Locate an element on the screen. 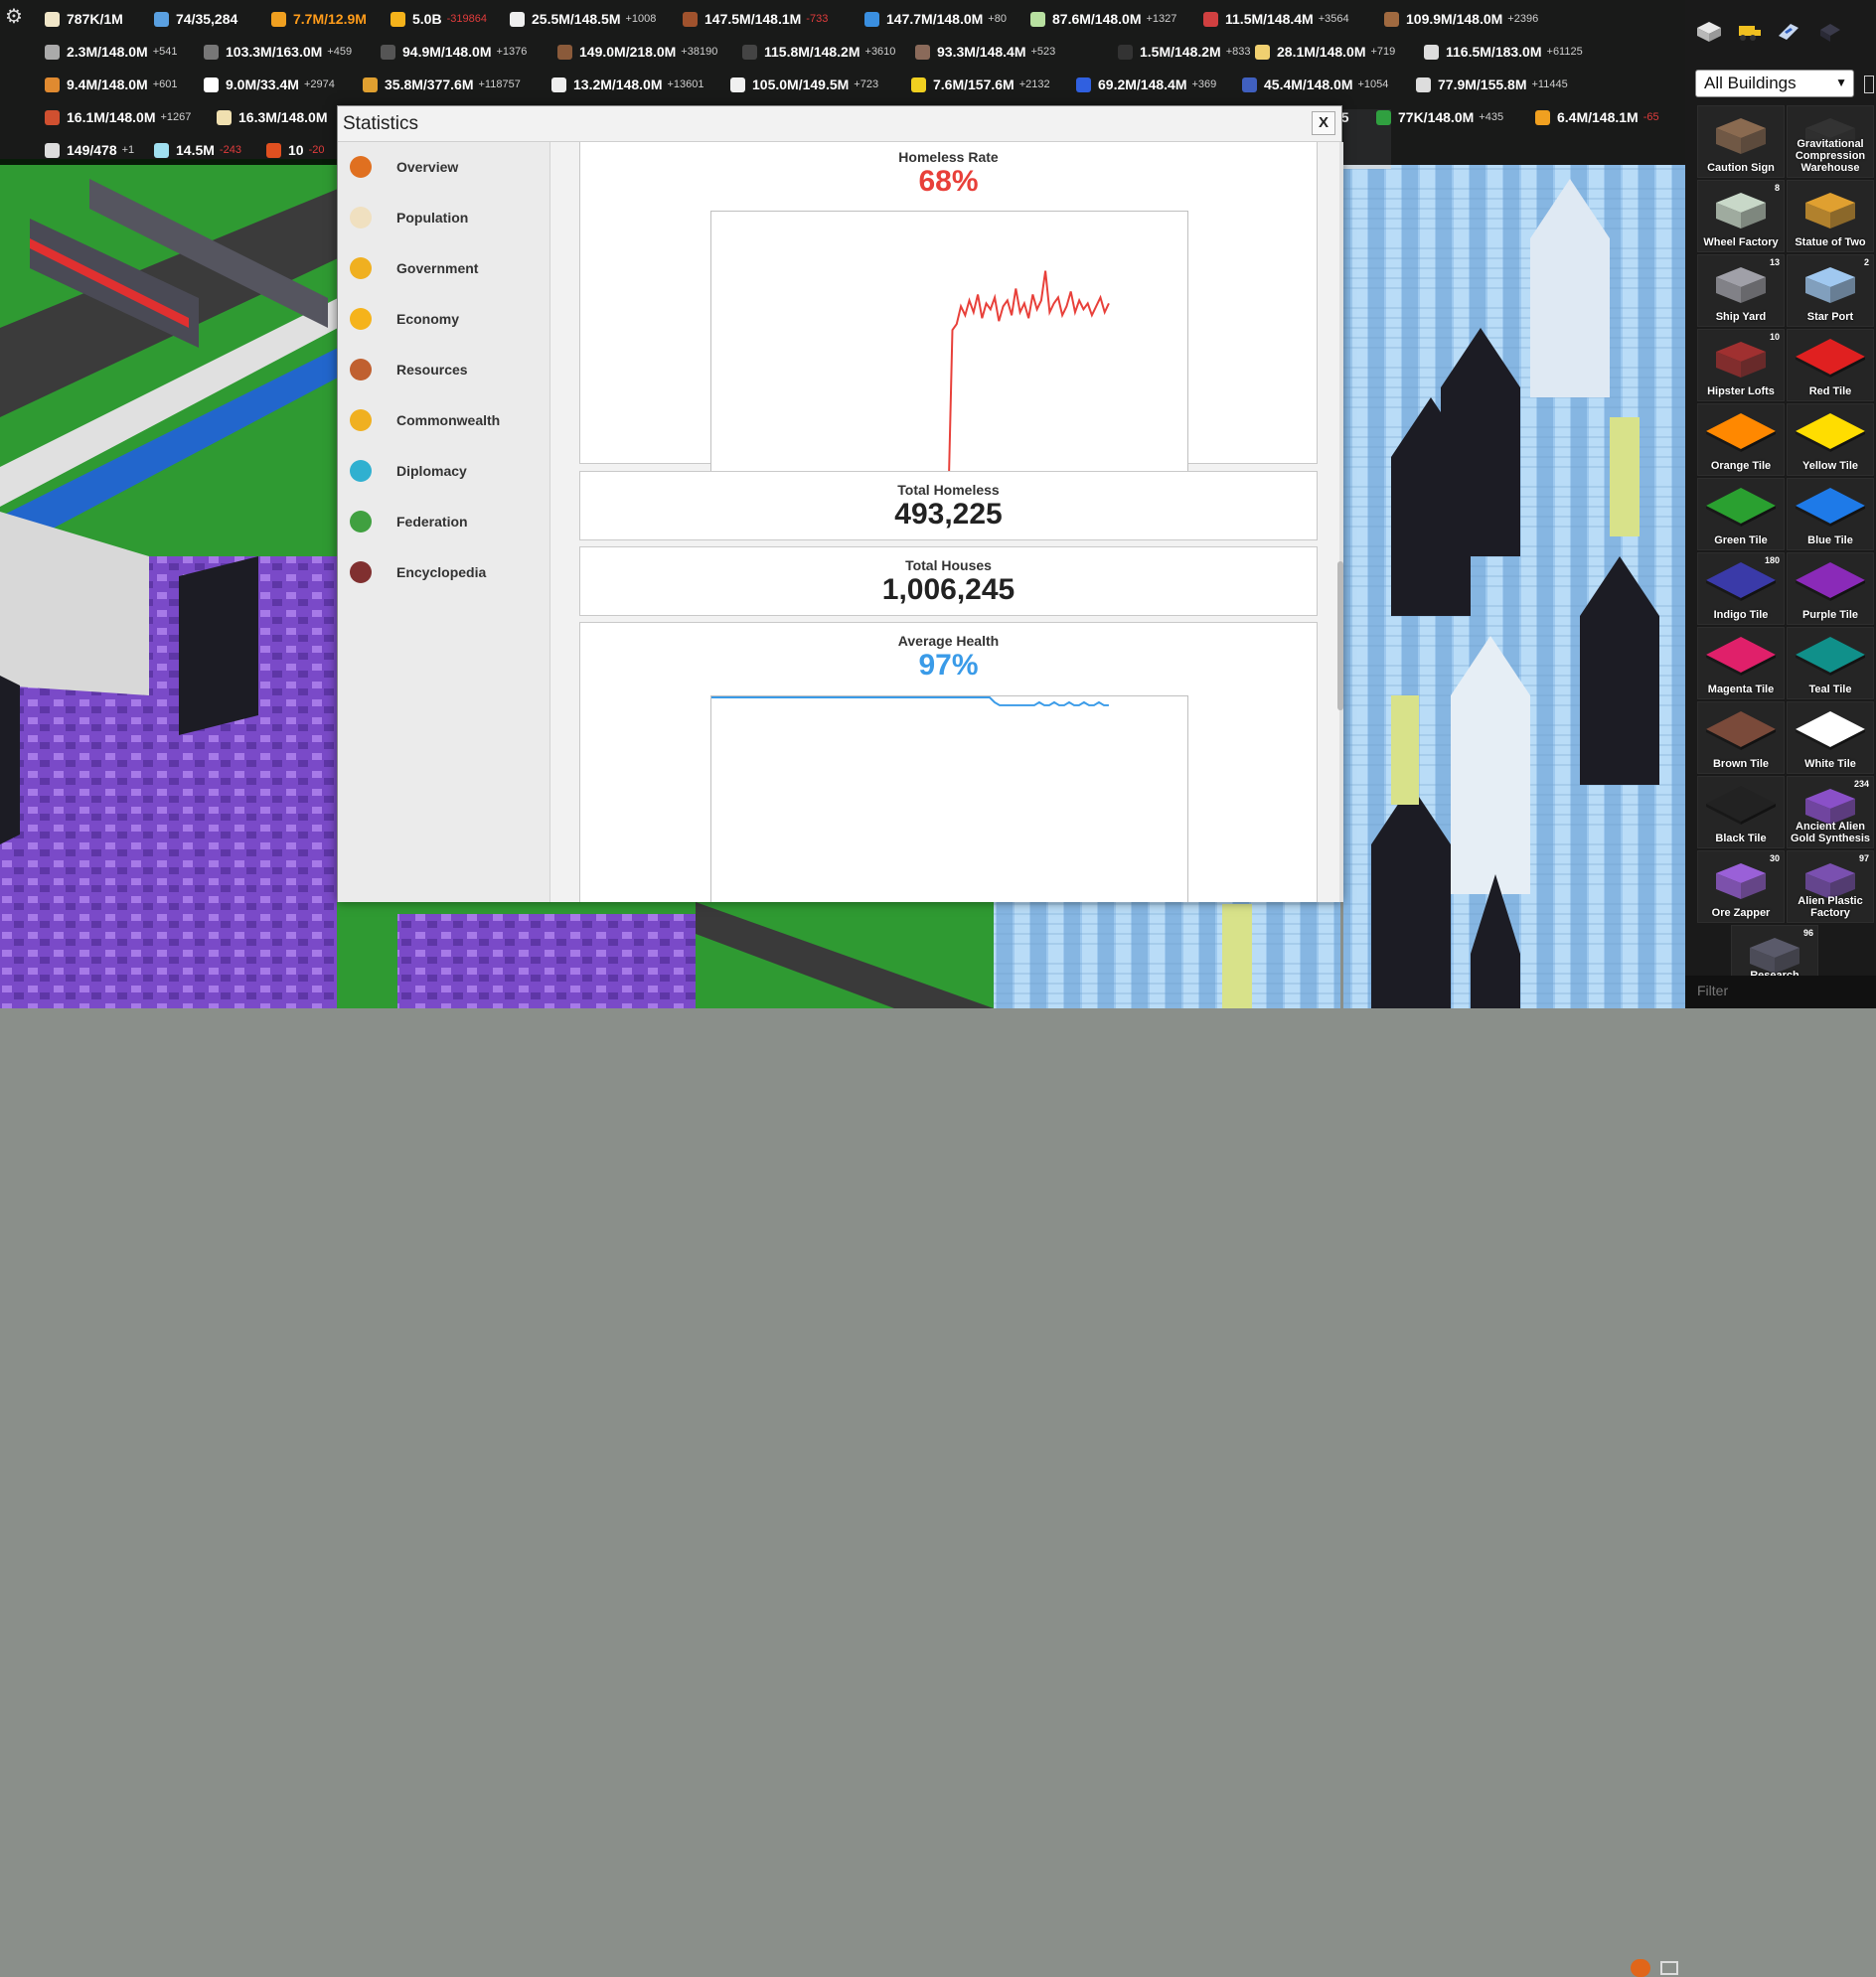 The image size is (1876, 1977). resource-glove-stat: 69.2M/148.4M +369 is located at coordinates (1146, 84).